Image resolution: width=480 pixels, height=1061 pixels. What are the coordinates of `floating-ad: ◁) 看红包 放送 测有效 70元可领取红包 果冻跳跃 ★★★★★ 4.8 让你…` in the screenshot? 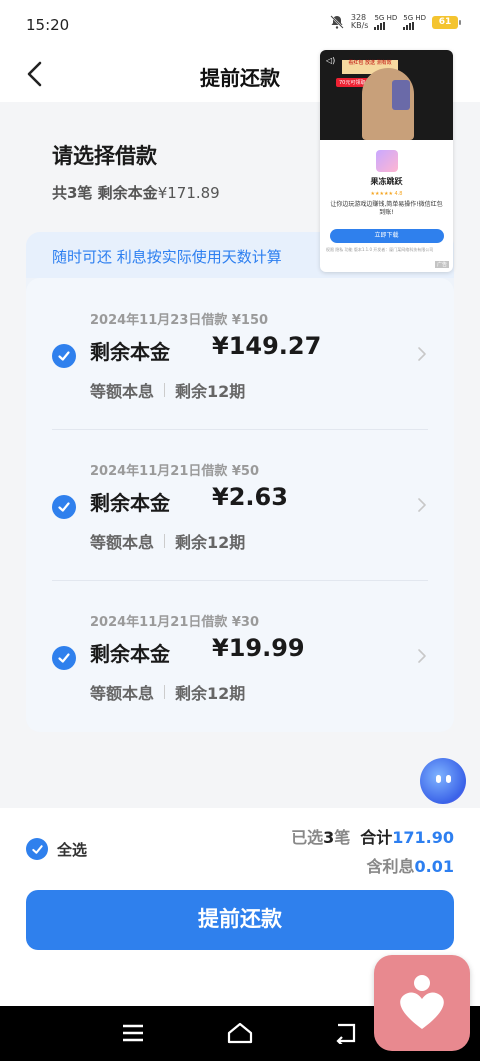 It's located at (386, 161).